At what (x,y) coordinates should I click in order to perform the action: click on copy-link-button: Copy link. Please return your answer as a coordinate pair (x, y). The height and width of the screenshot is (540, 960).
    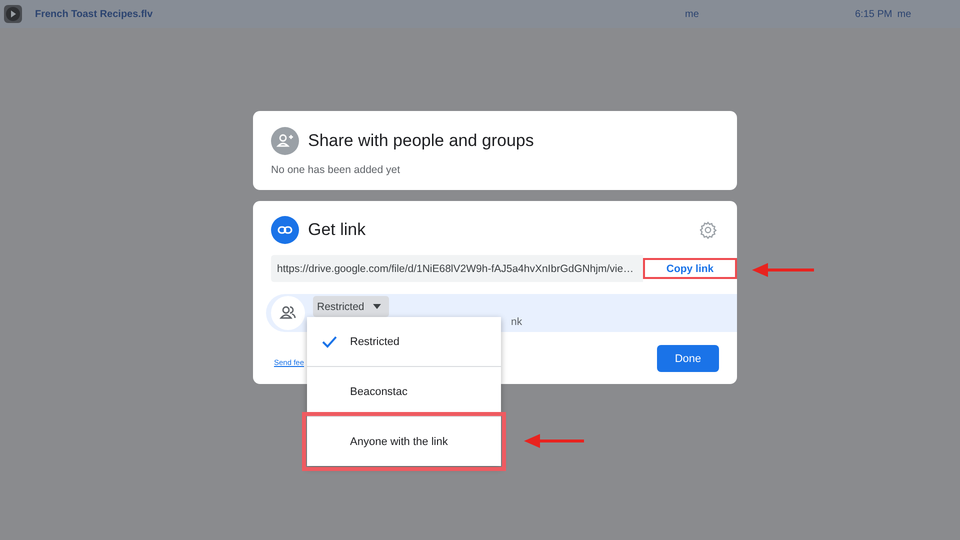
    Looking at the image, I should click on (690, 268).